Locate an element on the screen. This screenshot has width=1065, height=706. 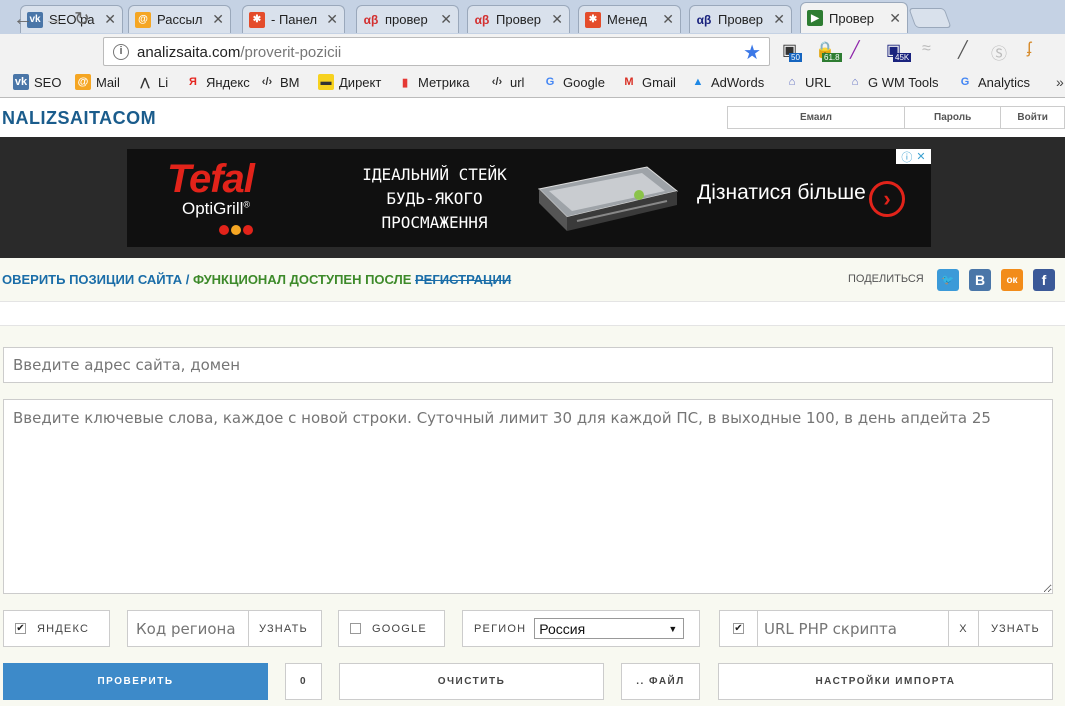
site-info-icon: i is located at coordinates (121, 52).